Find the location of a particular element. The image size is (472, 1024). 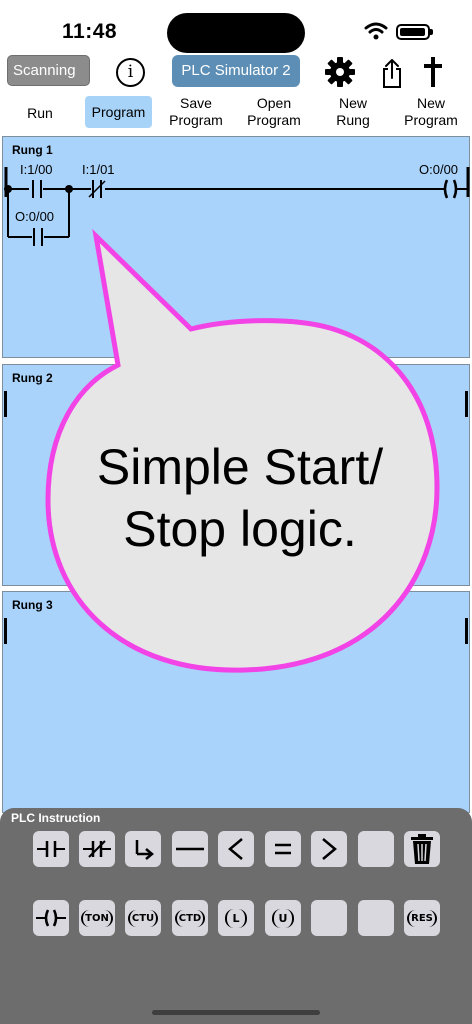

equal-icon is located at coordinates (283, 849).